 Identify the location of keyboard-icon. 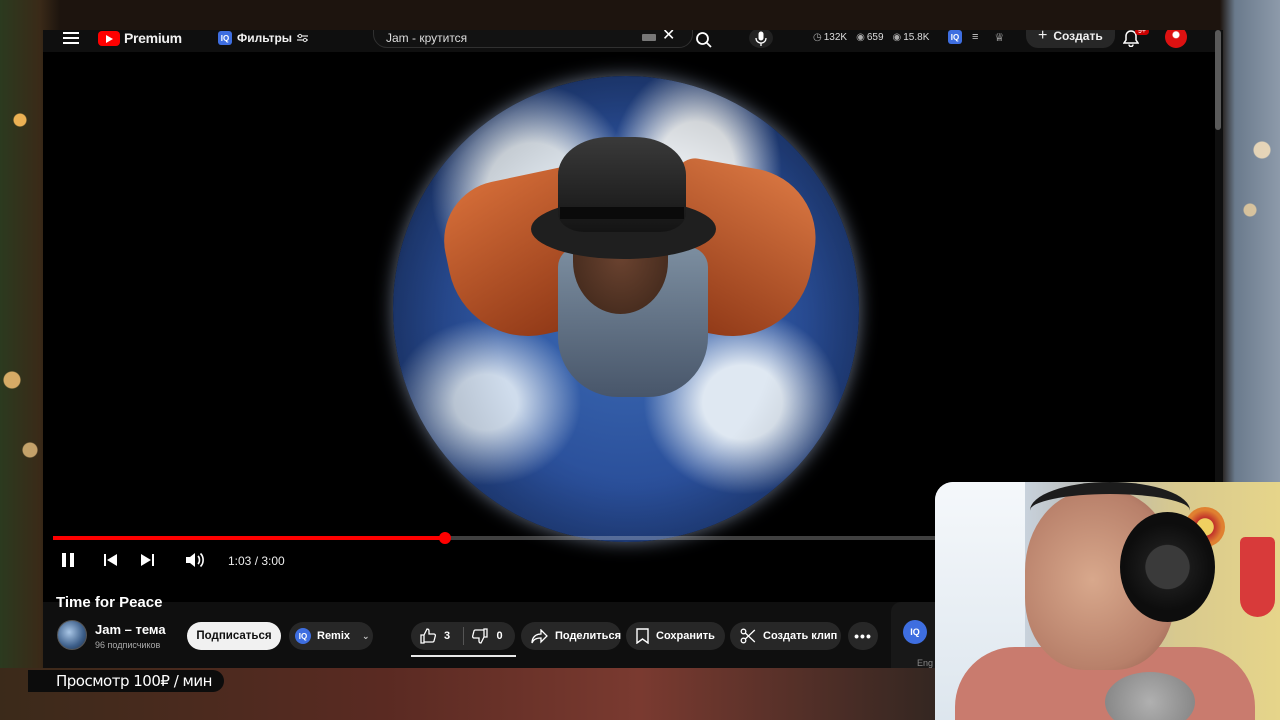
(649, 37).